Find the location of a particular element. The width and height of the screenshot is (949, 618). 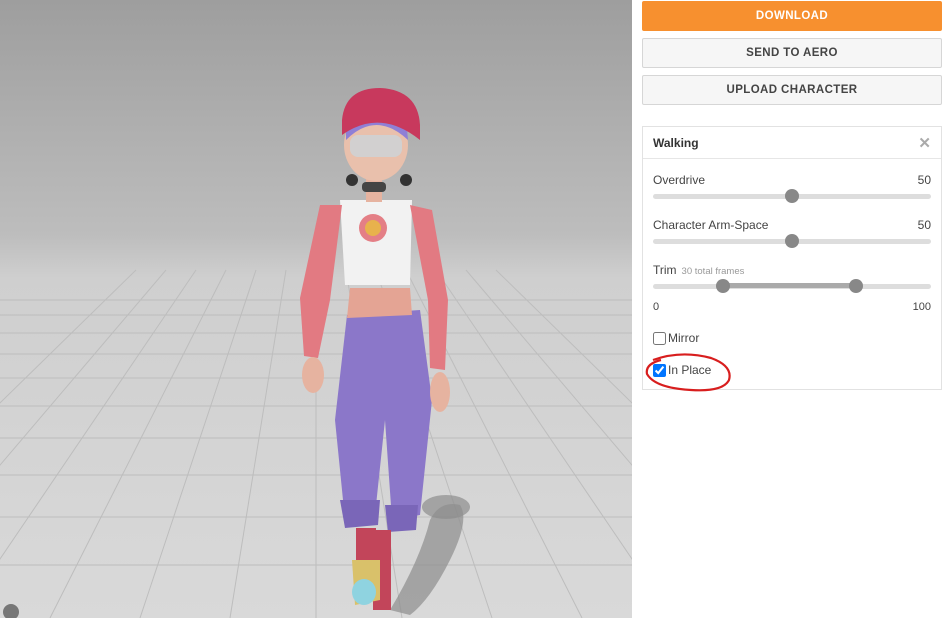

close-icon: ✕ is located at coordinates (924, 143).